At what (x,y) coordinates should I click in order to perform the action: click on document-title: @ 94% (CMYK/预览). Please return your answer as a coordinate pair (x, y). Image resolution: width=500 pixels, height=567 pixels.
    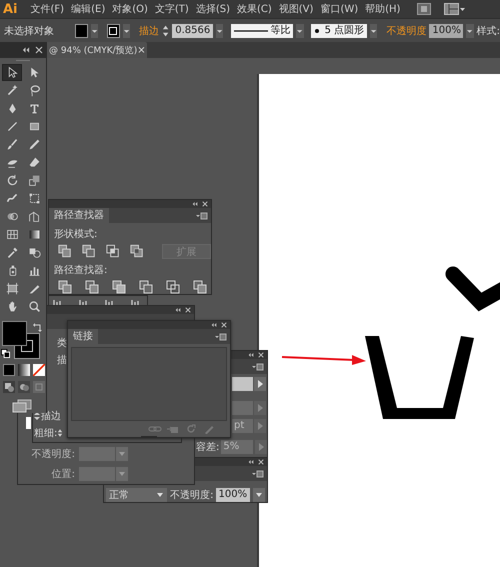
    Looking at the image, I should click on (93, 50).